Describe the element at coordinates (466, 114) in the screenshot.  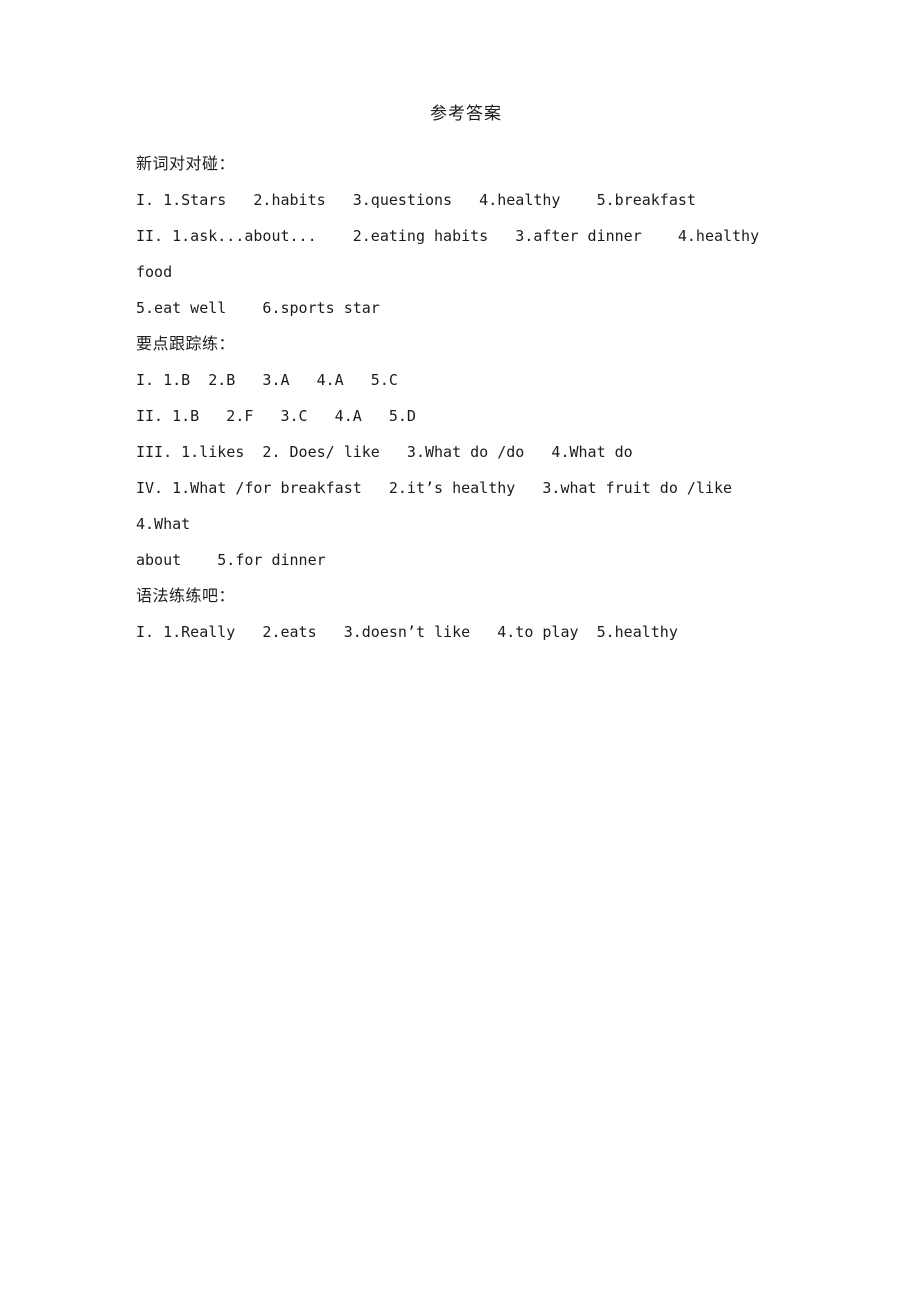
I see `page-title: 参考答案` at that location.